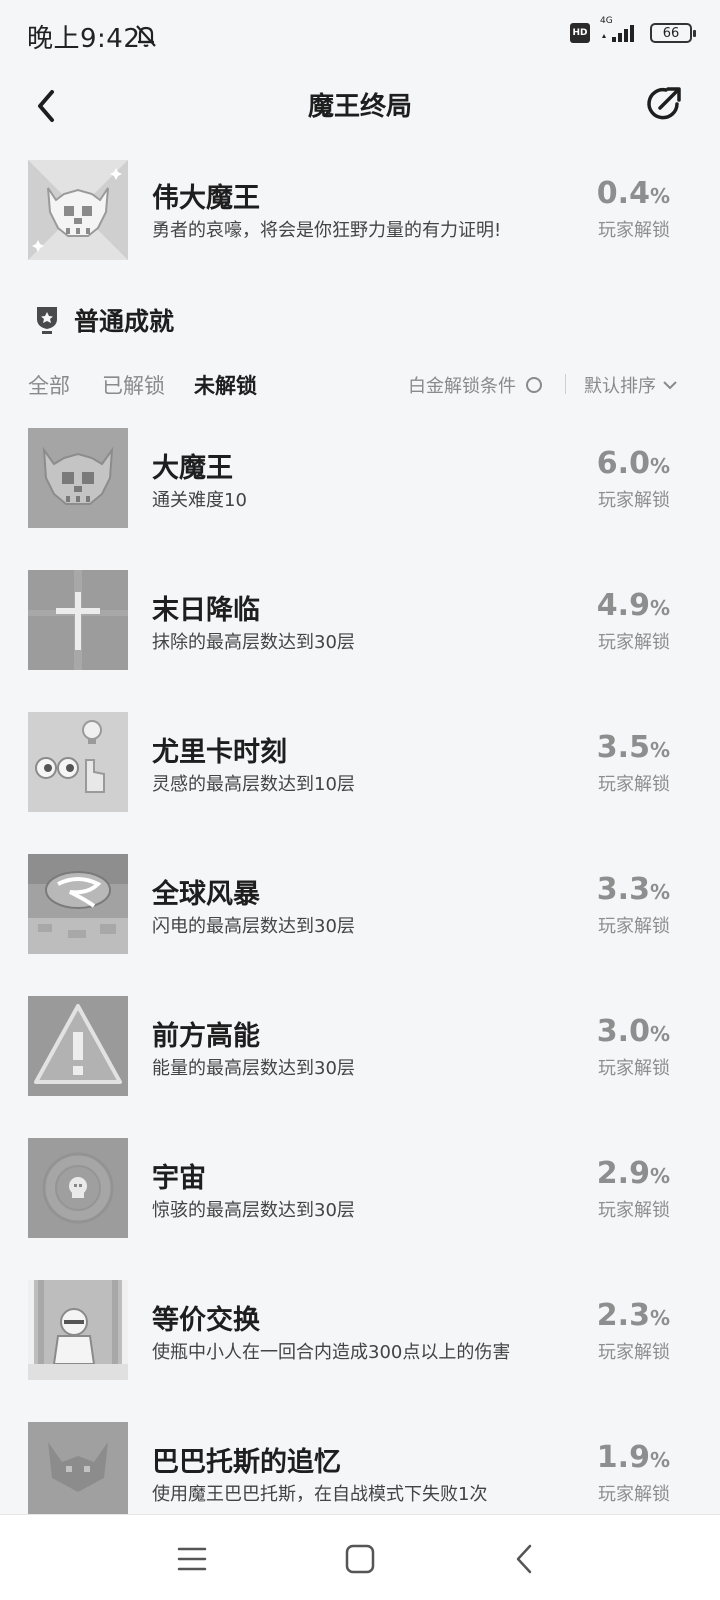  What do you see at coordinates (253, 784) in the screenshot?
I see `achievement-desc: 灵感的最高层数达到10层` at bounding box center [253, 784].